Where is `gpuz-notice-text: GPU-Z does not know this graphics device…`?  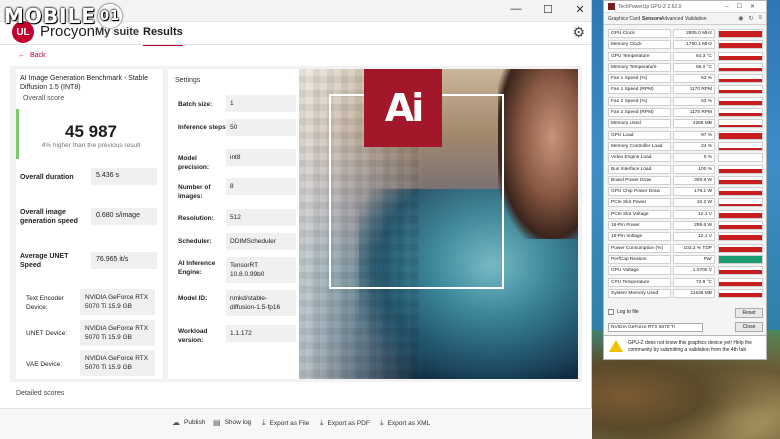
gpuz-notice-text: GPU-Z does not know this graphics device… is located at coordinates (696, 347).